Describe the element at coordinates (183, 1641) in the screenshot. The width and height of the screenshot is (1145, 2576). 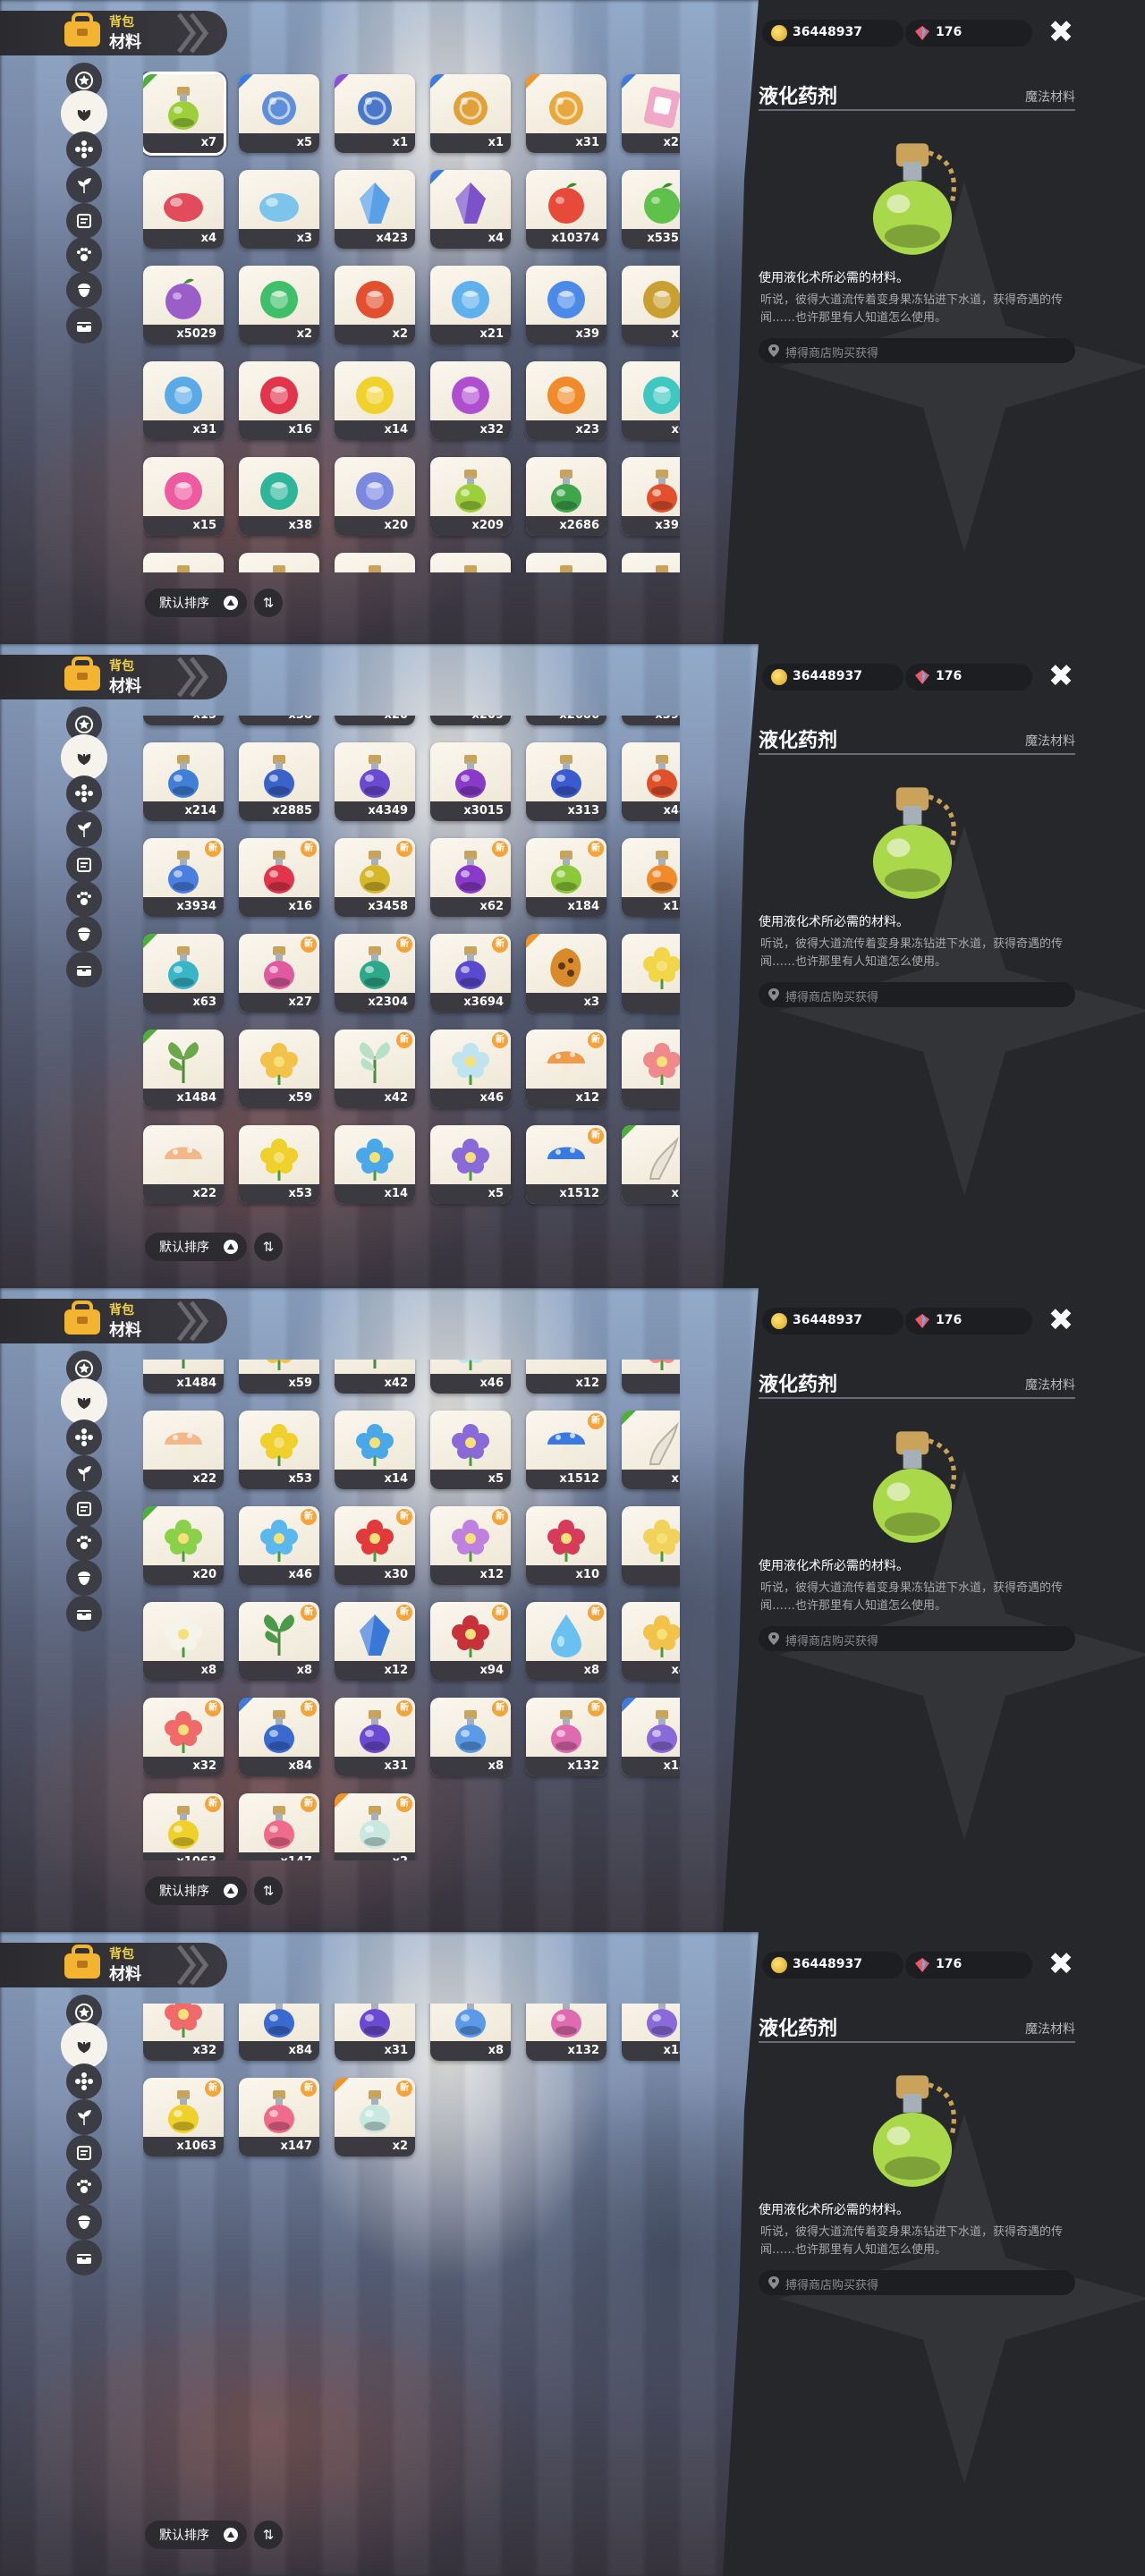
I see `item-card: x8` at that location.